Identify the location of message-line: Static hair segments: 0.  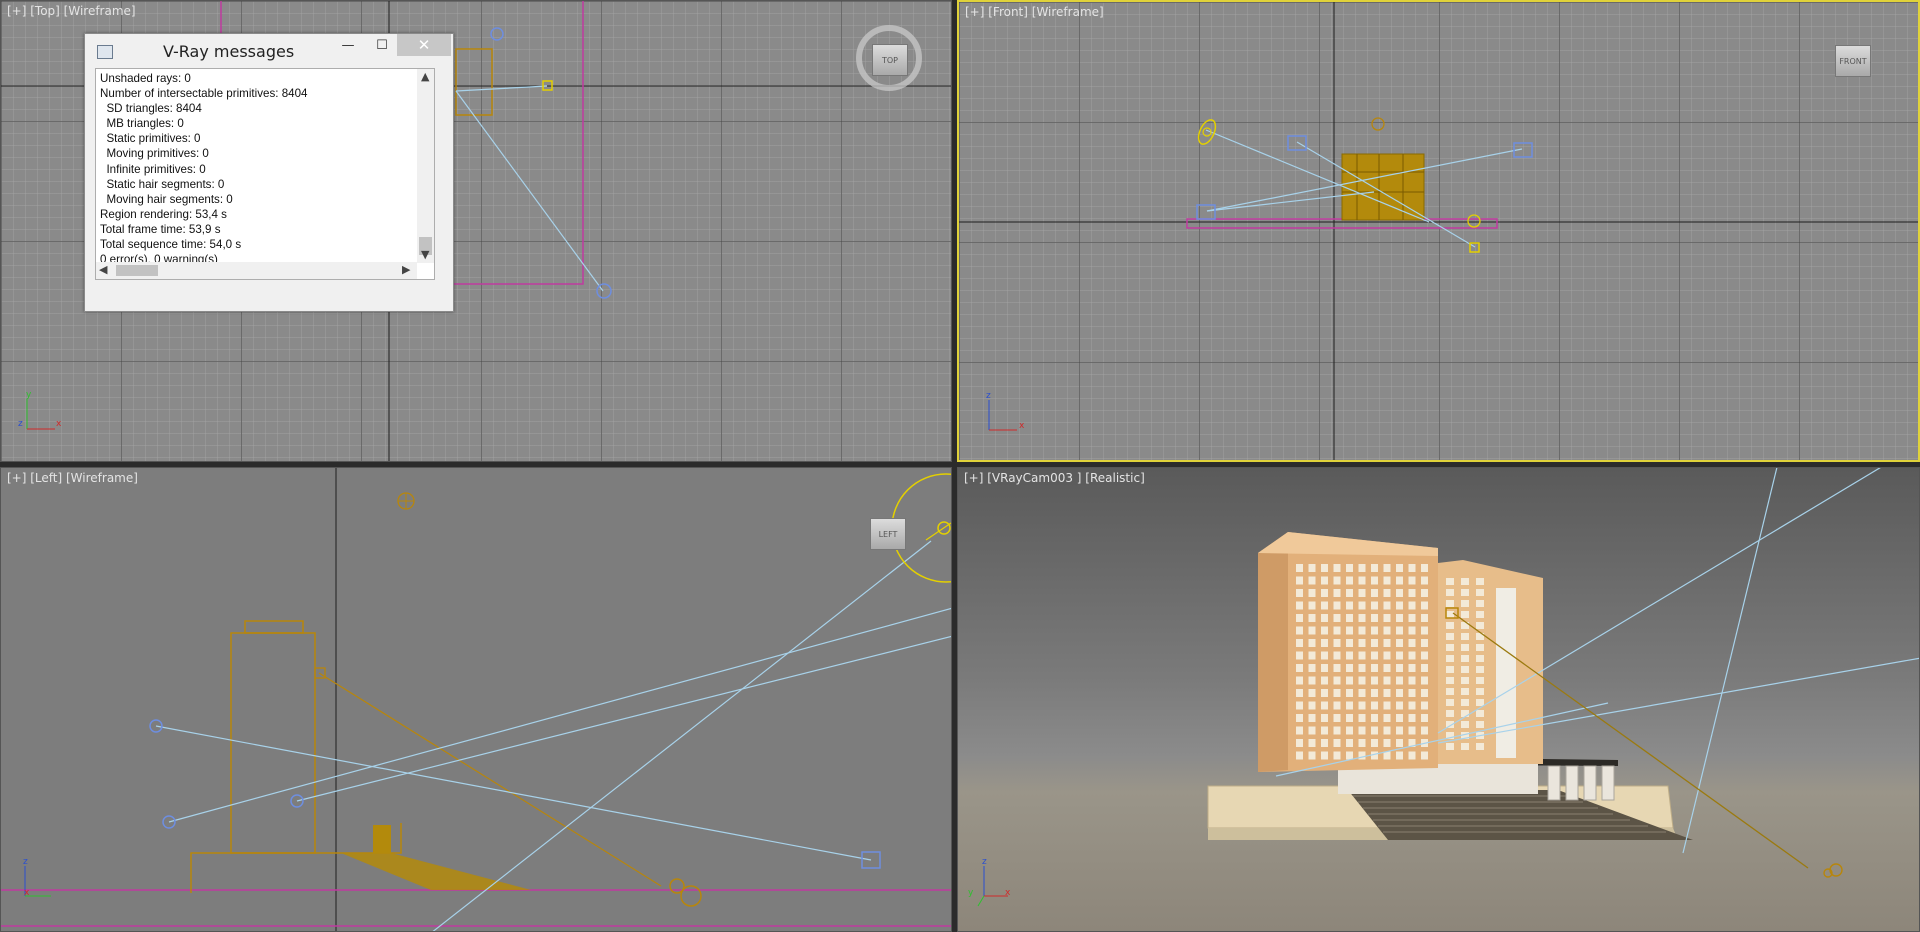
(162, 184).